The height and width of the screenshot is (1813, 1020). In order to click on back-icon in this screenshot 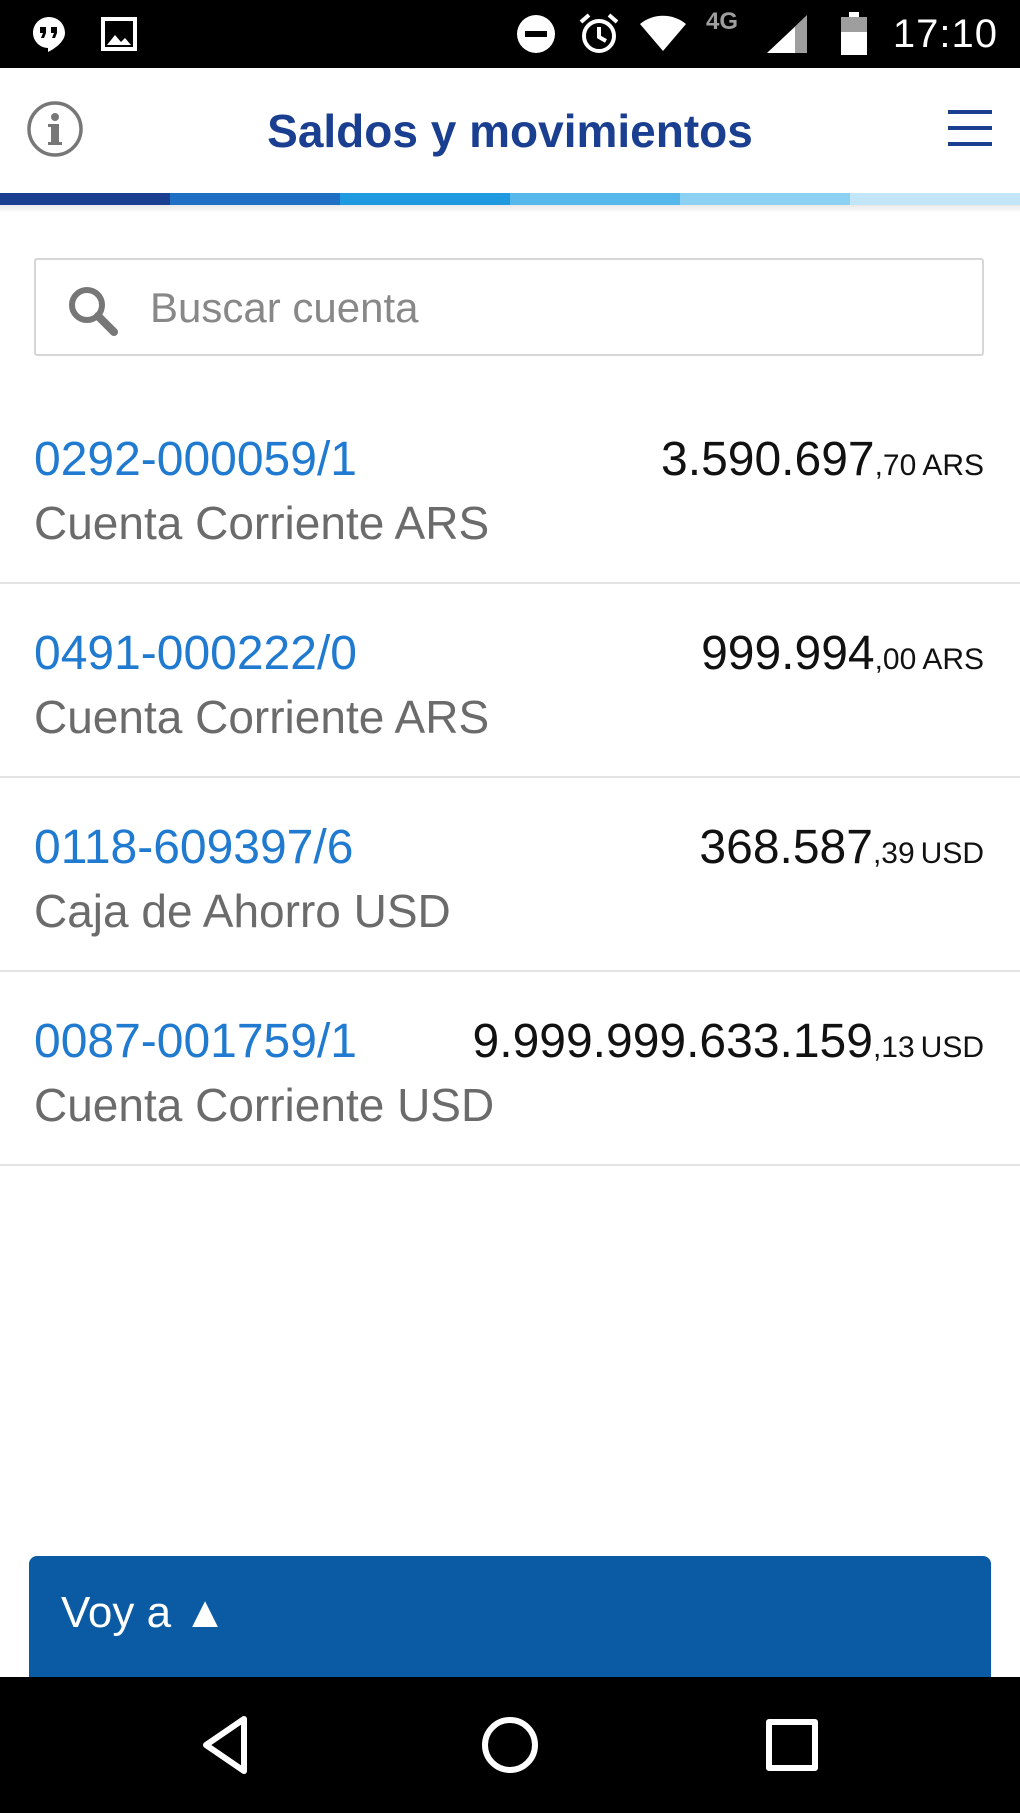, I will do `click(225, 1745)`.